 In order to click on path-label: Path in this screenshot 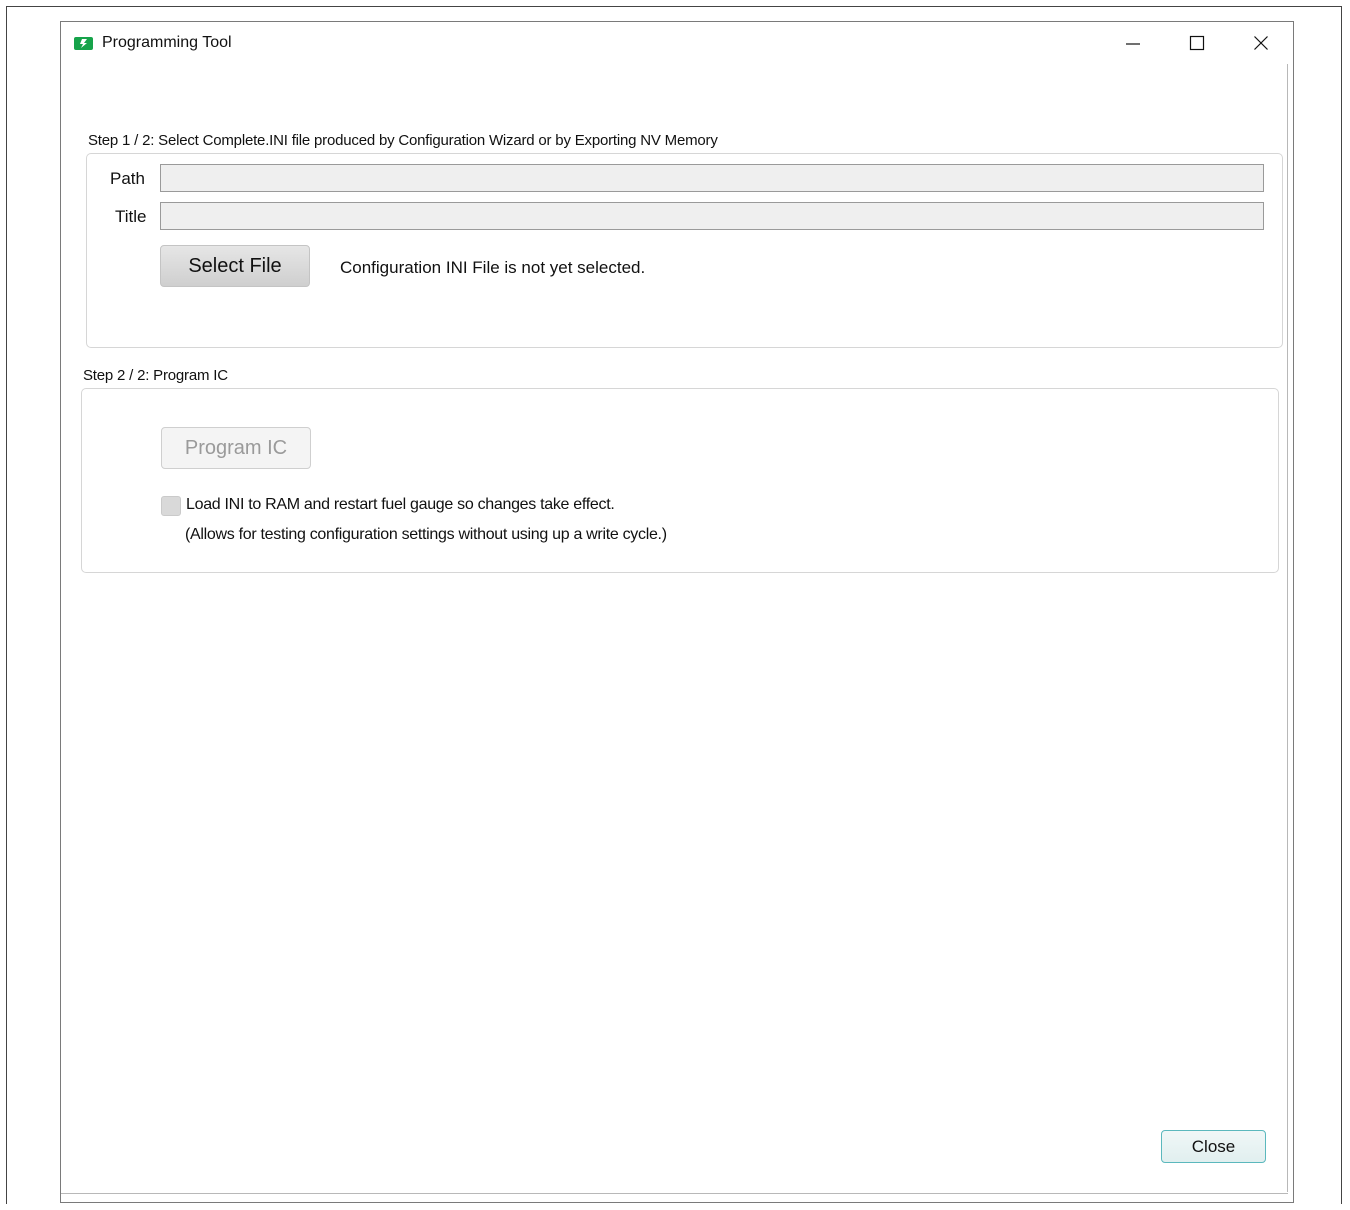, I will do `click(127, 178)`.